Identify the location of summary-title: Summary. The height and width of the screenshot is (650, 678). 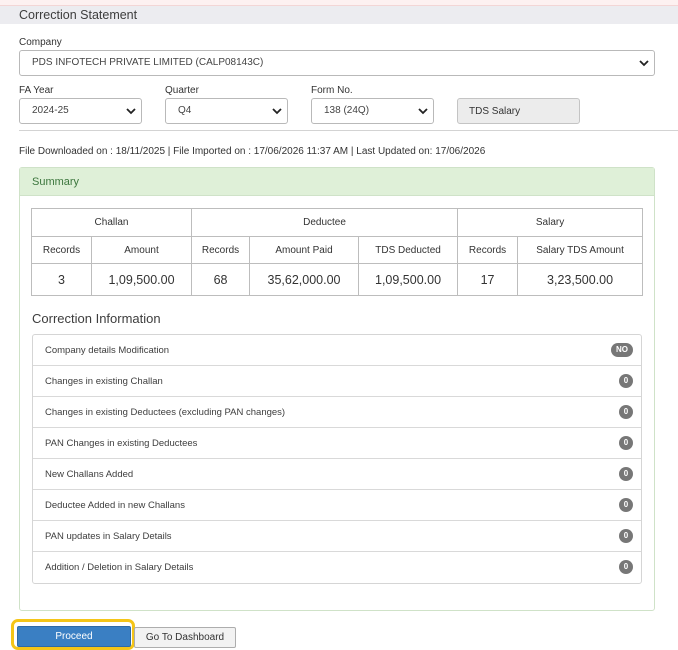
(56, 182).